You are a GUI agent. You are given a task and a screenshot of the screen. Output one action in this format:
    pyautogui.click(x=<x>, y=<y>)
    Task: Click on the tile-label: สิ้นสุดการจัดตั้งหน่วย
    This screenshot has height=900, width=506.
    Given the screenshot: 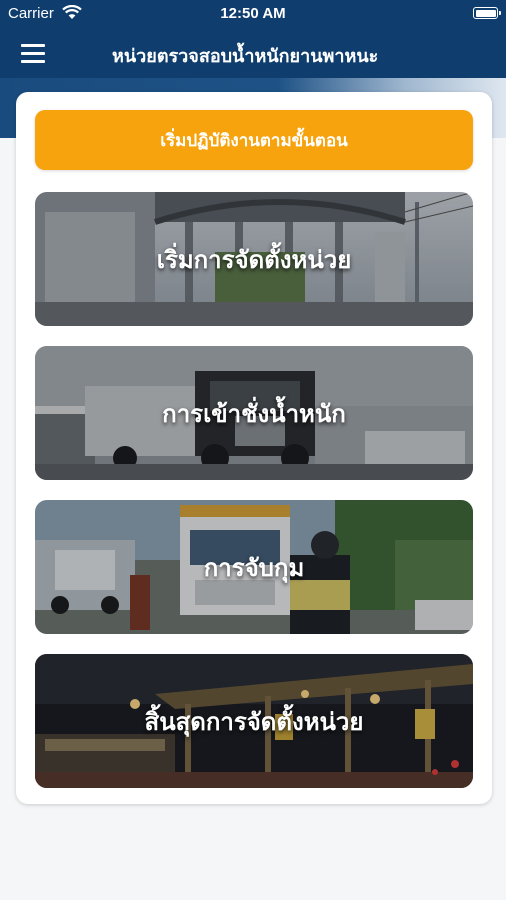 What is the action you would take?
    pyautogui.click(x=254, y=721)
    